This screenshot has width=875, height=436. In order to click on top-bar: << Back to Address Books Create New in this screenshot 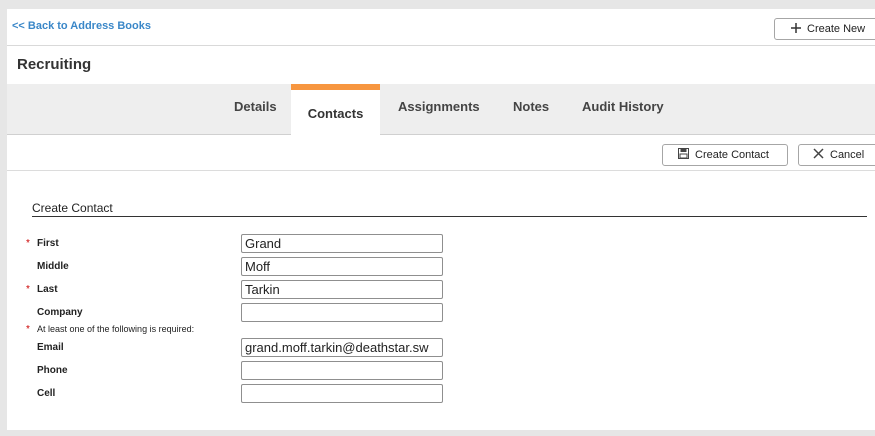, I will do `click(441, 27)`.